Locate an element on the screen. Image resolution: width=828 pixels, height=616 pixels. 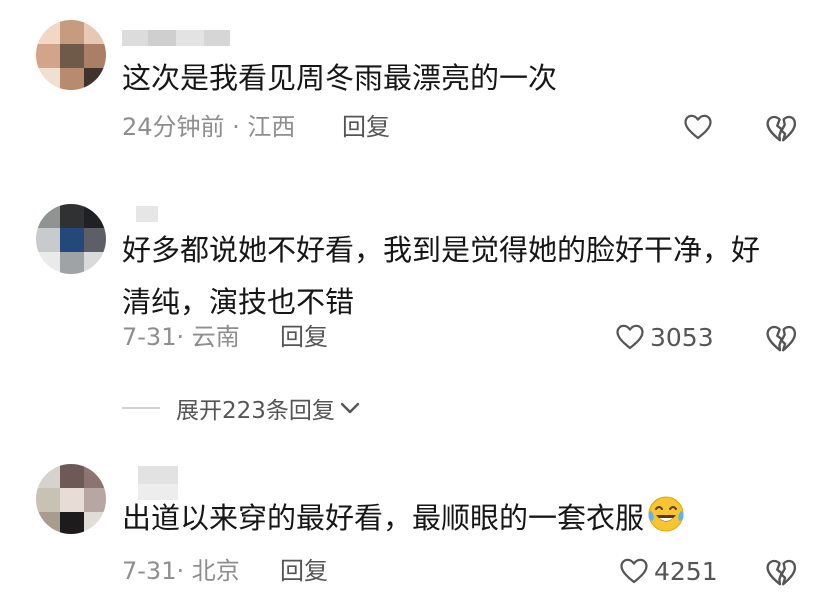
laughing-crying-emoji is located at coordinates (666, 514).